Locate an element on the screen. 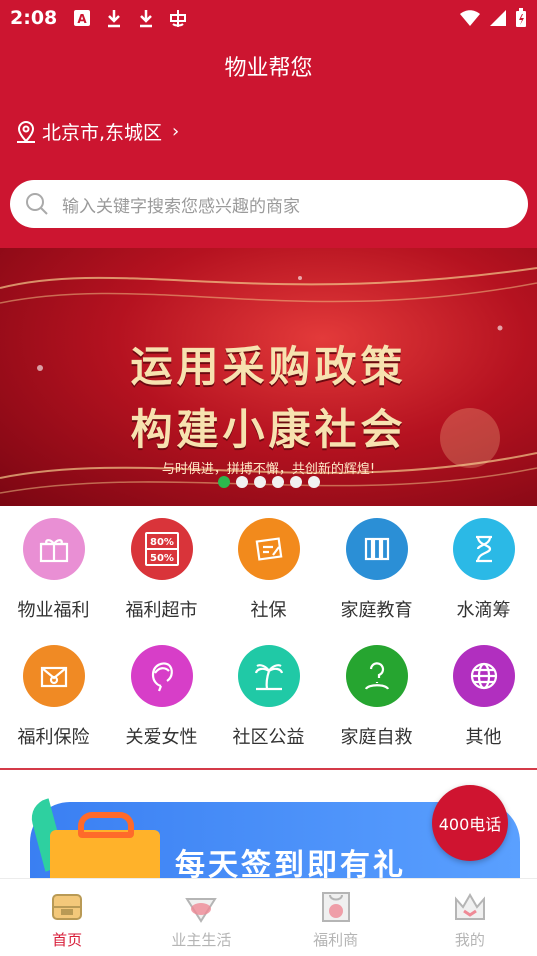  home-icon is located at coordinates (67, 907).